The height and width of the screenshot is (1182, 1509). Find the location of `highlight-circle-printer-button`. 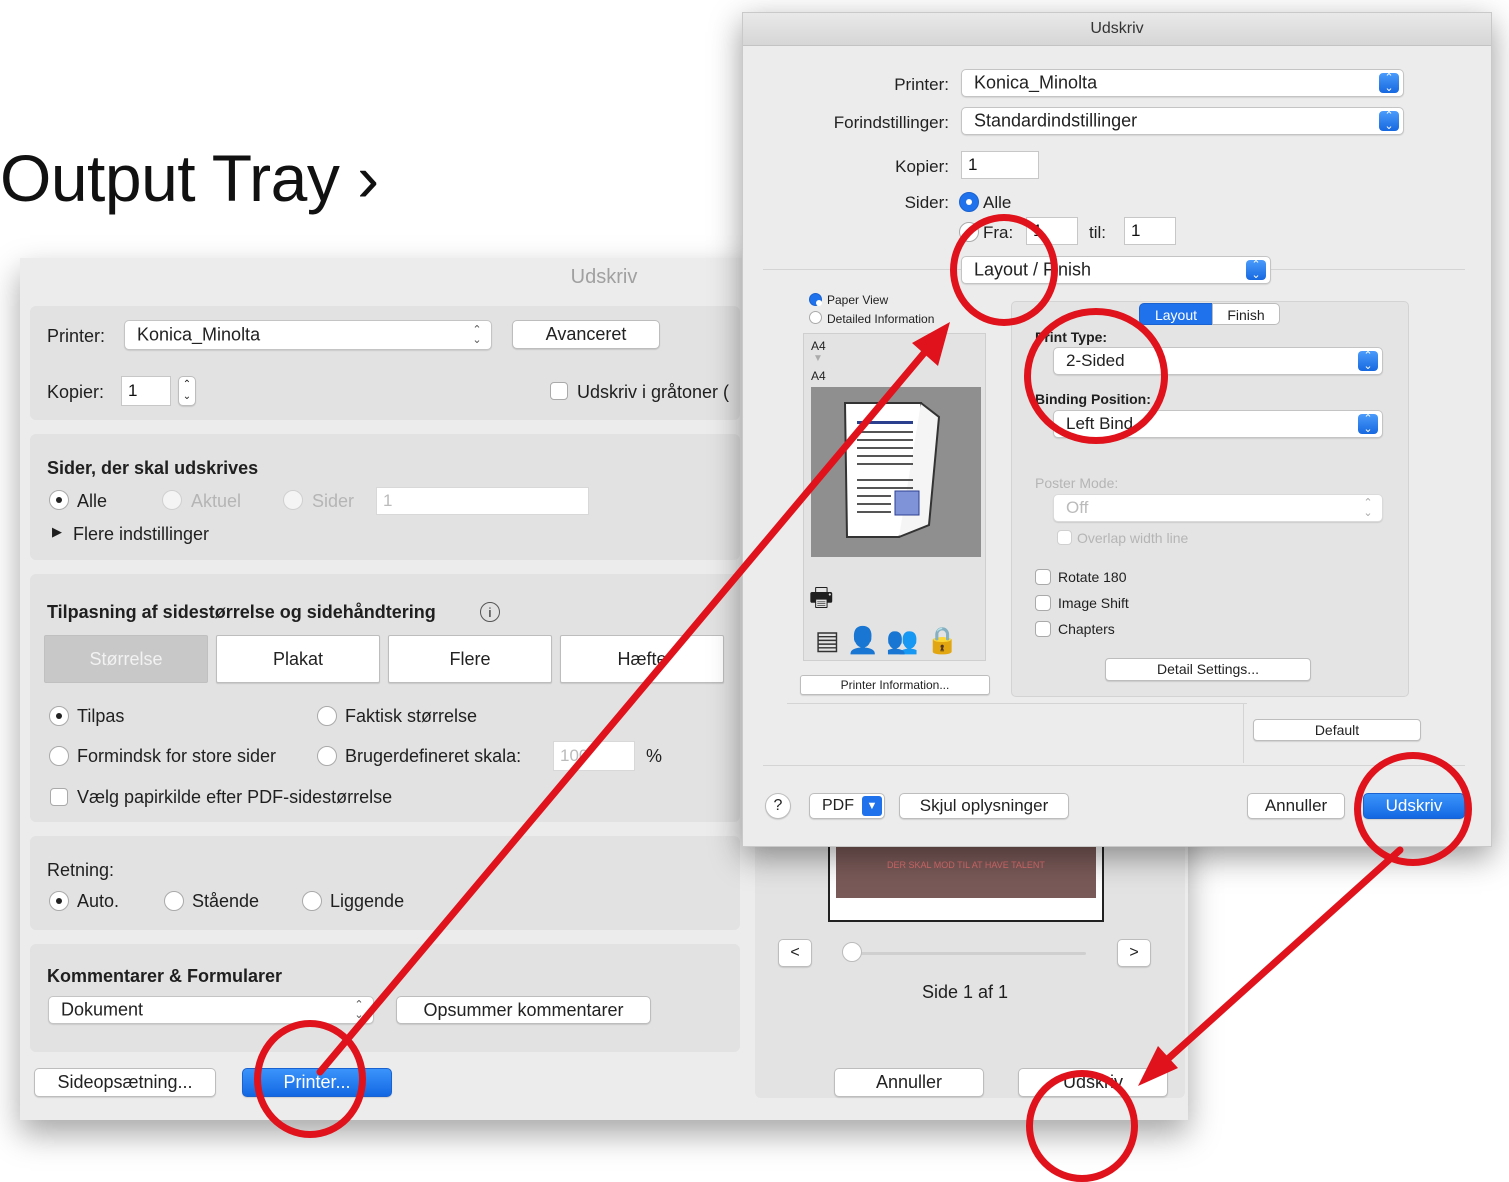

highlight-circle-printer-button is located at coordinates (310, 1079).